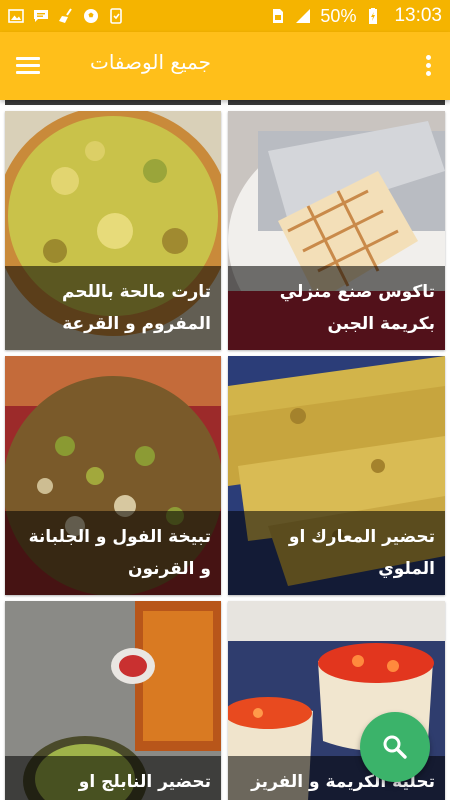 The width and height of the screenshot is (450, 800). I want to click on search-icon, so click(395, 747).